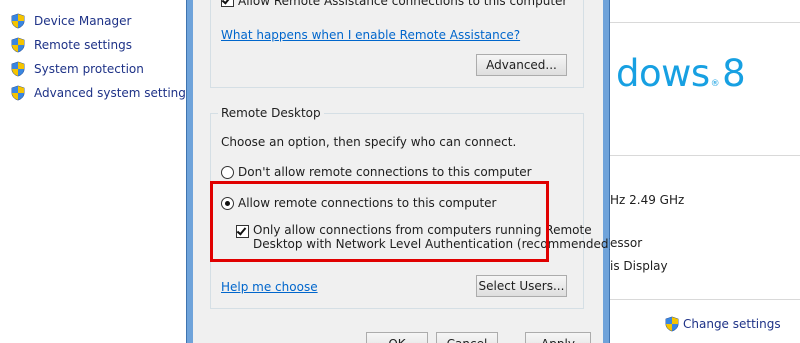  I want to click on allow-remote-assistance-checkbox, so click(227, 3).